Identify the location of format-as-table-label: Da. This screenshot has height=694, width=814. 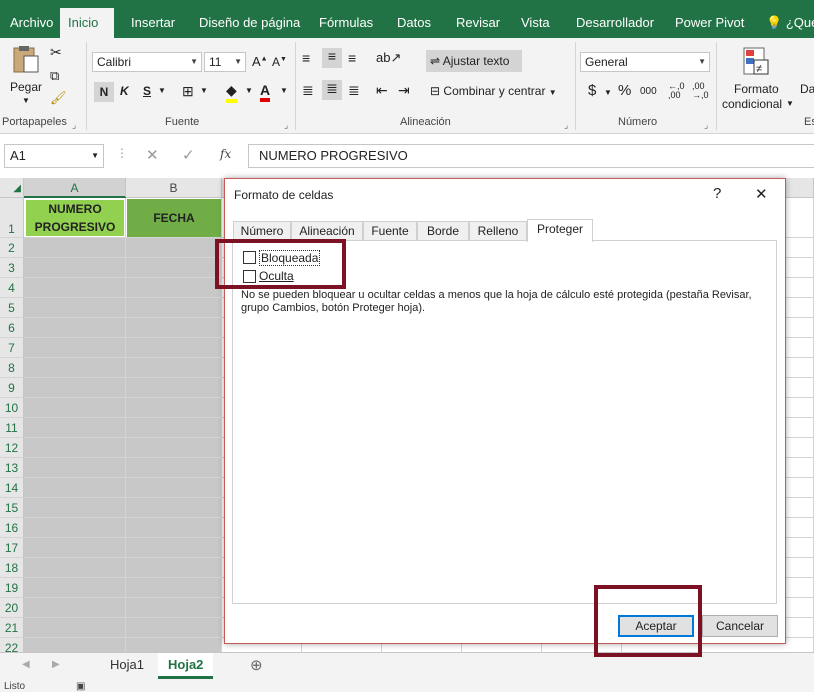
(807, 89).